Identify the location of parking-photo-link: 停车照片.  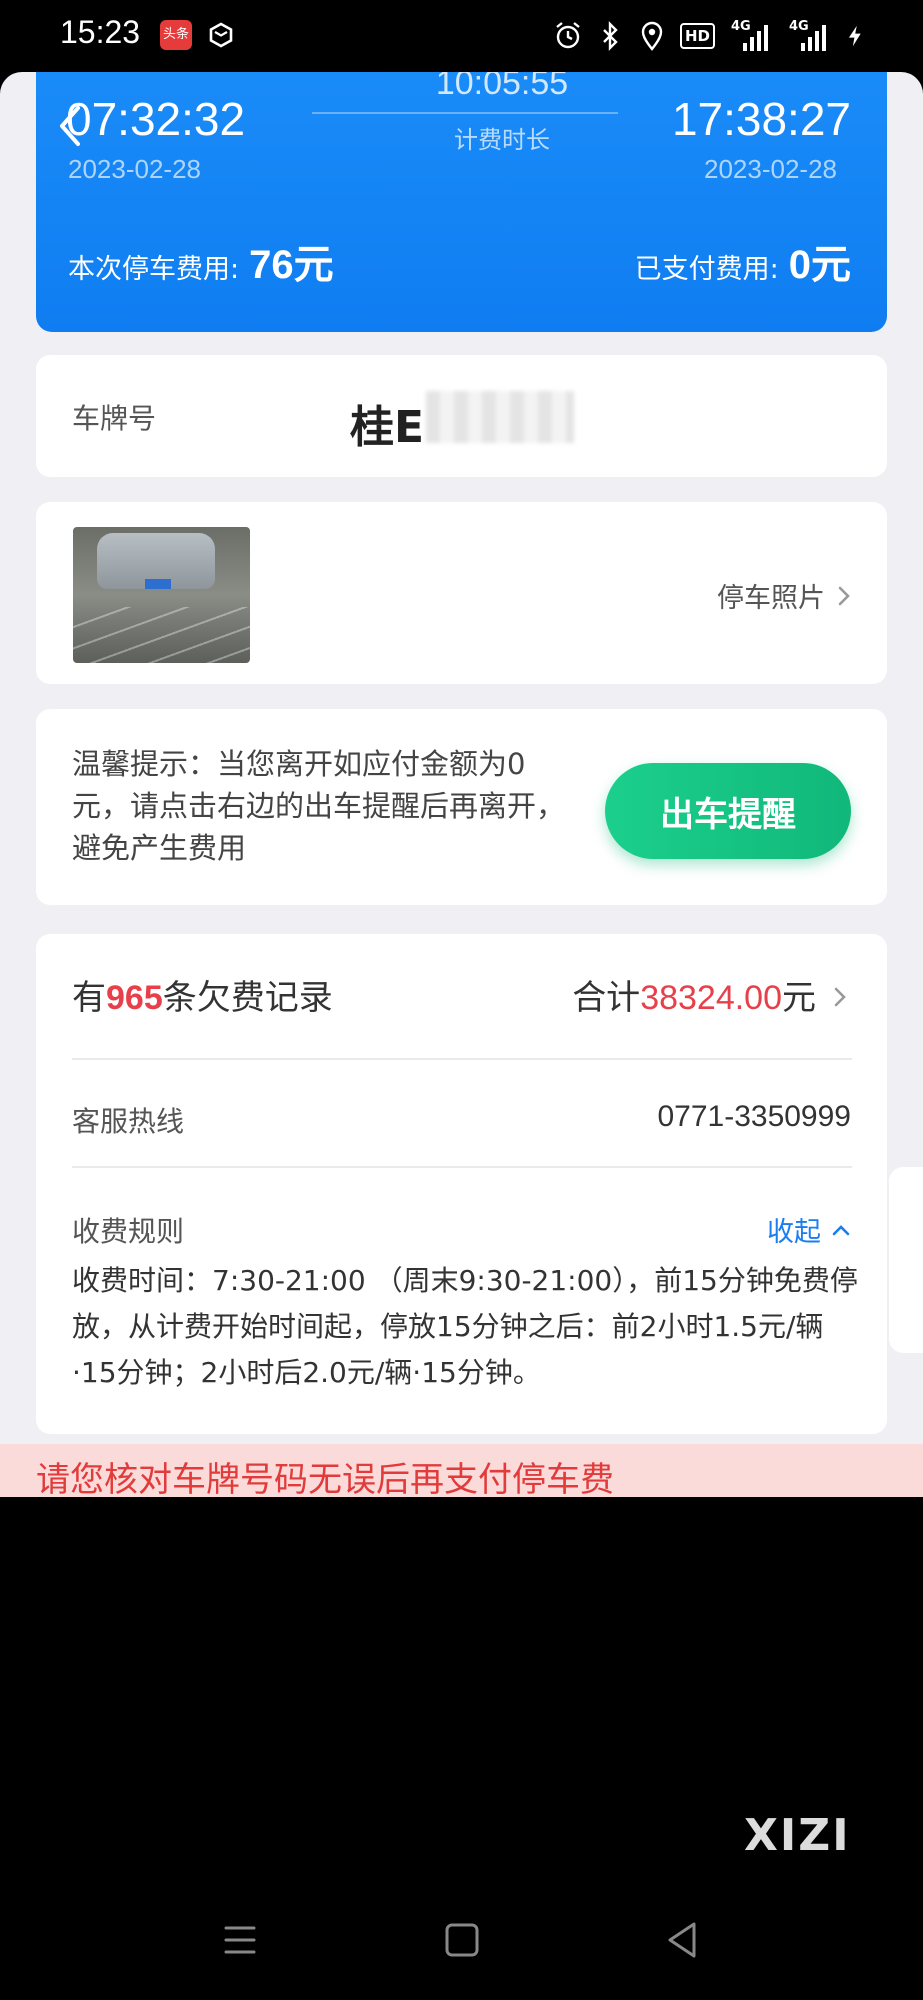
(784, 595).